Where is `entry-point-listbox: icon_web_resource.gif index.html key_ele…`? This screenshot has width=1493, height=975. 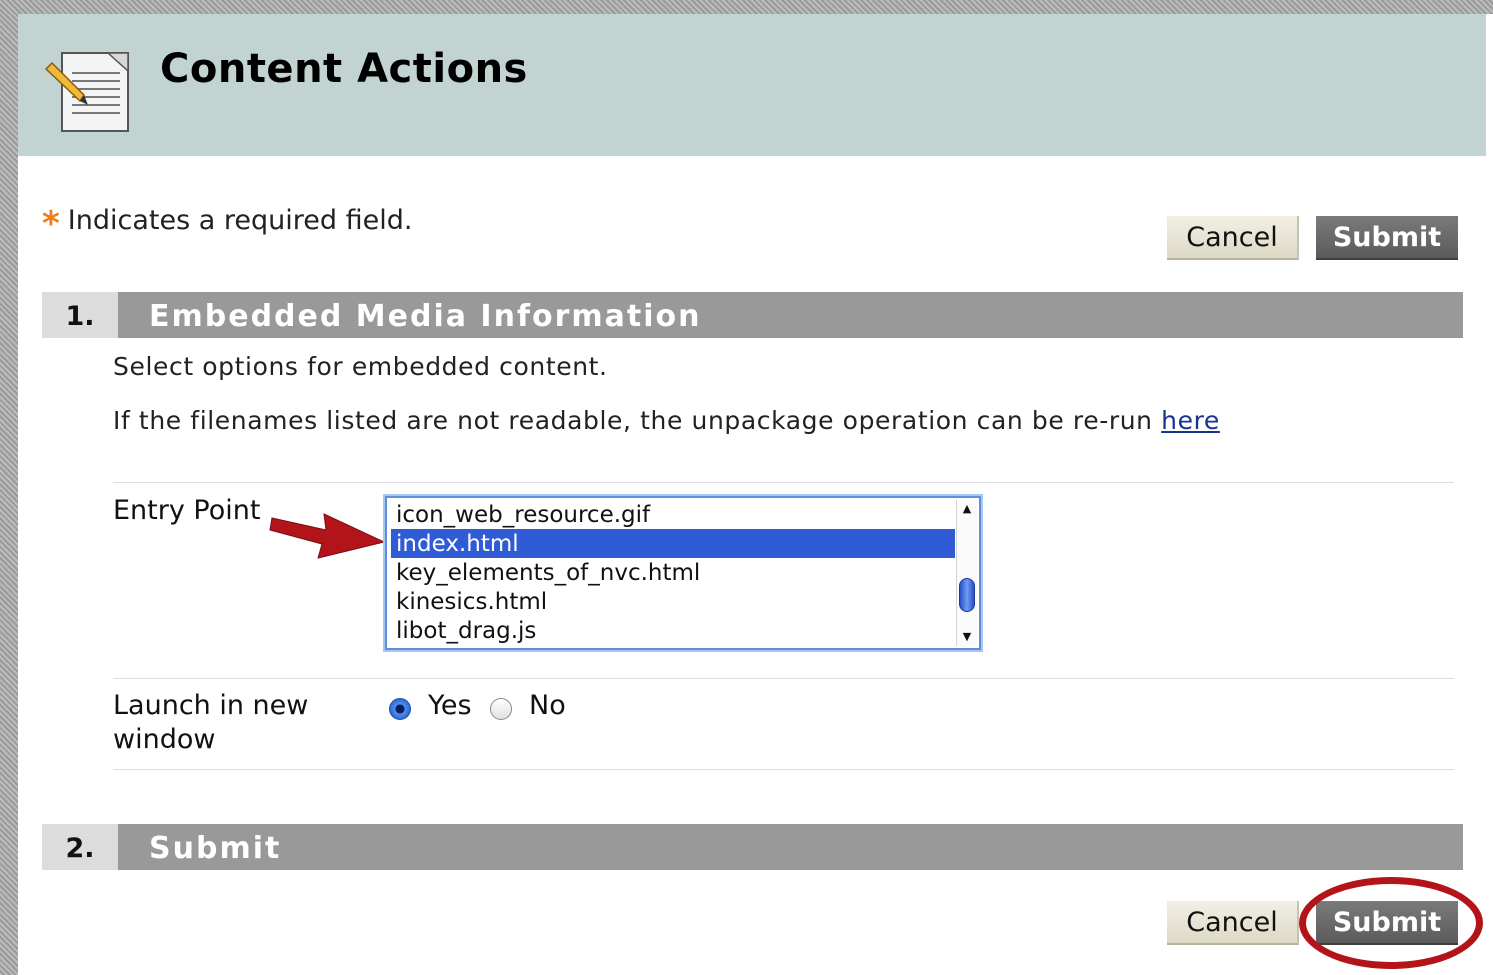 entry-point-listbox: icon_web_resource.gif index.html key_ele… is located at coordinates (683, 573).